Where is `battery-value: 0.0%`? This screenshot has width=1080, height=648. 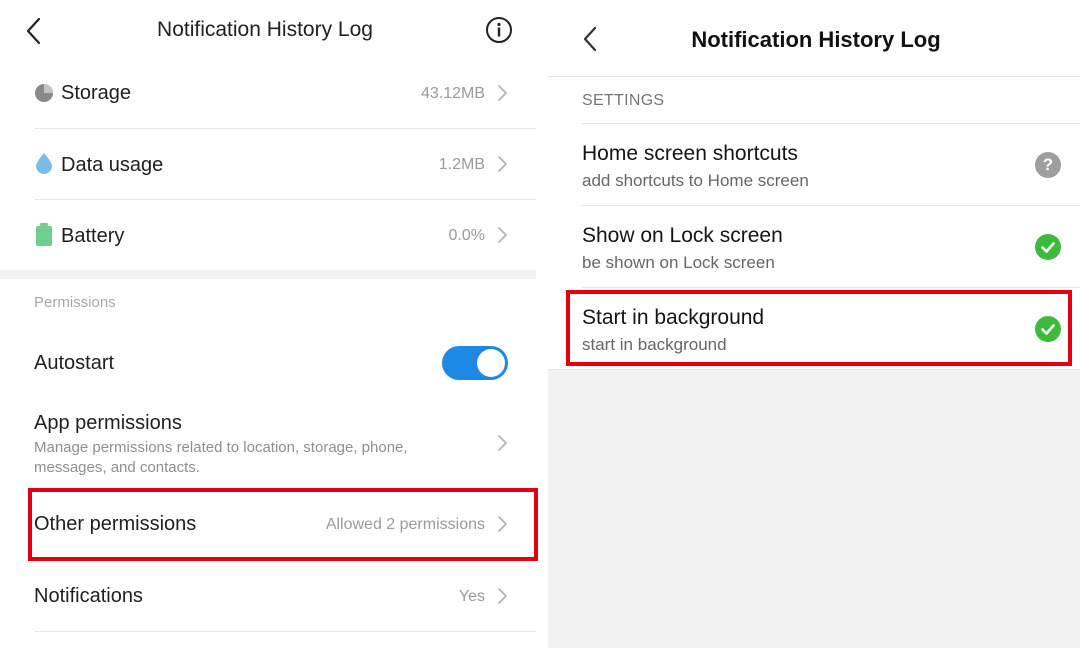
battery-value: 0.0% is located at coordinates (466, 235).